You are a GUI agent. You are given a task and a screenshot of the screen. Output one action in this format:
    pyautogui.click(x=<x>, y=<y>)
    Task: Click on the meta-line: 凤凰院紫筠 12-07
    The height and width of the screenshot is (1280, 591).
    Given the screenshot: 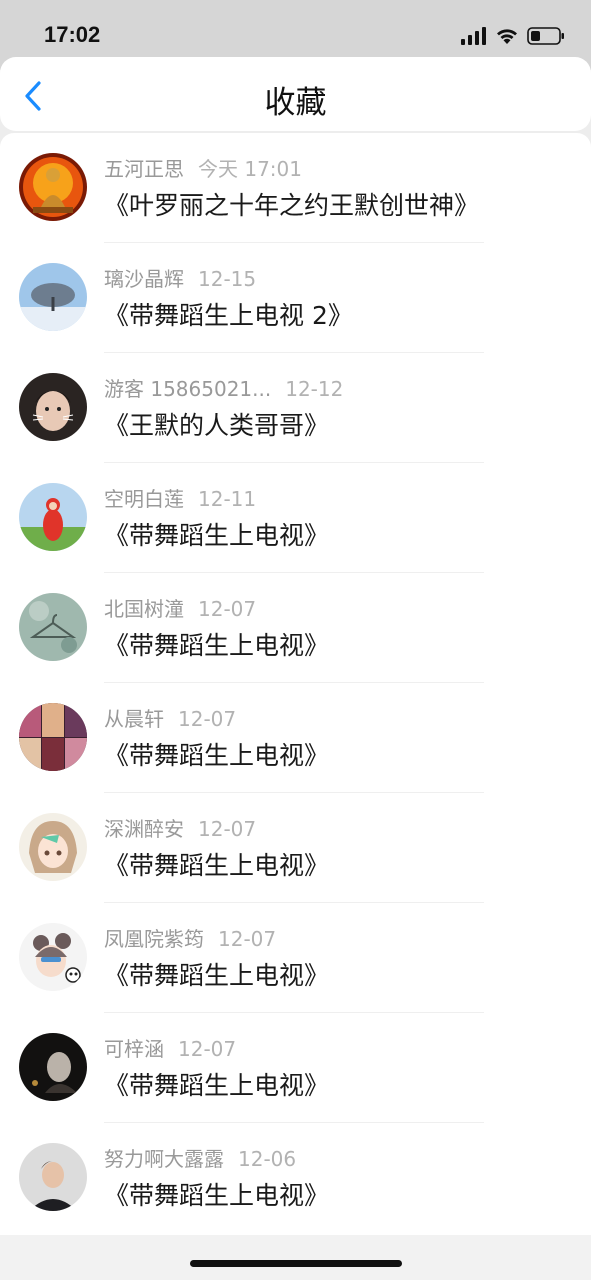 What is the action you would take?
    pyautogui.click(x=190, y=937)
    